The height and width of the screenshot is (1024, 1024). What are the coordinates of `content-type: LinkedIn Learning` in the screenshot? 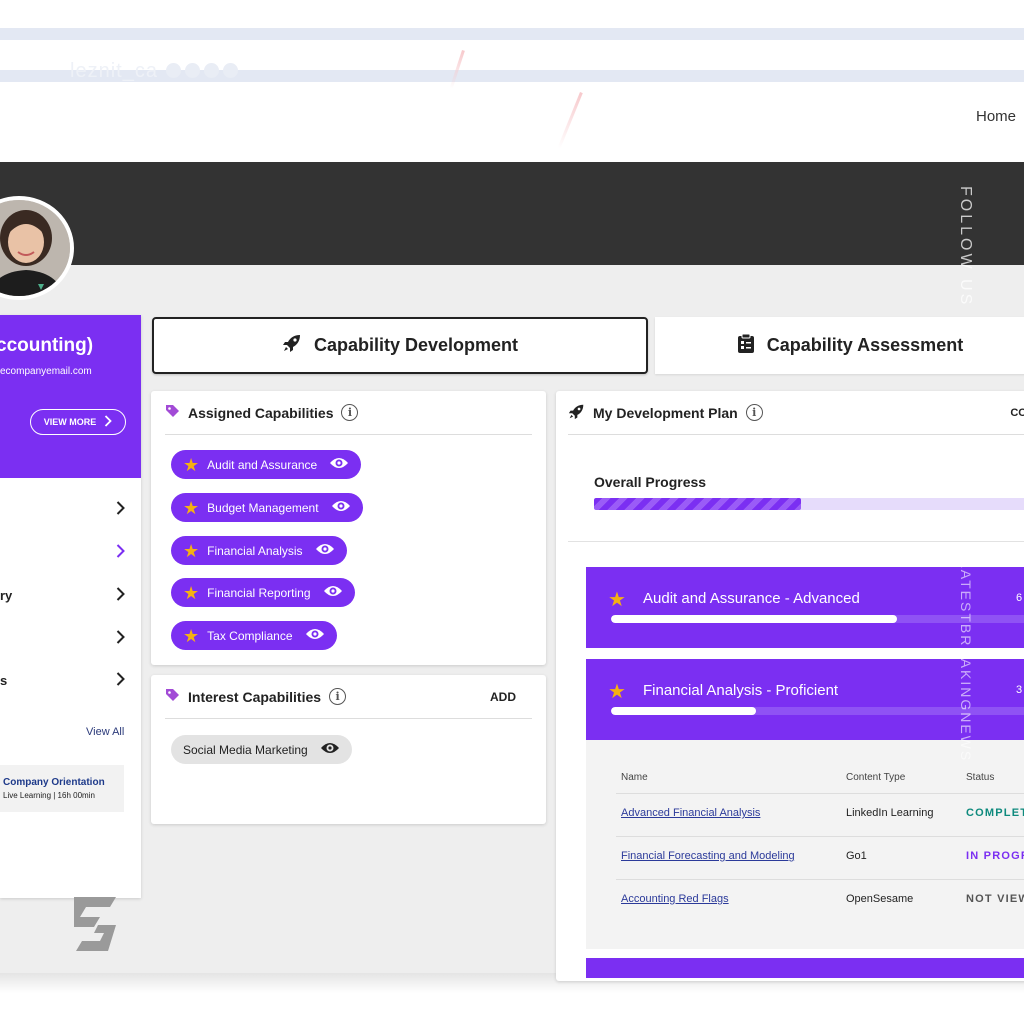 It's located at (890, 813).